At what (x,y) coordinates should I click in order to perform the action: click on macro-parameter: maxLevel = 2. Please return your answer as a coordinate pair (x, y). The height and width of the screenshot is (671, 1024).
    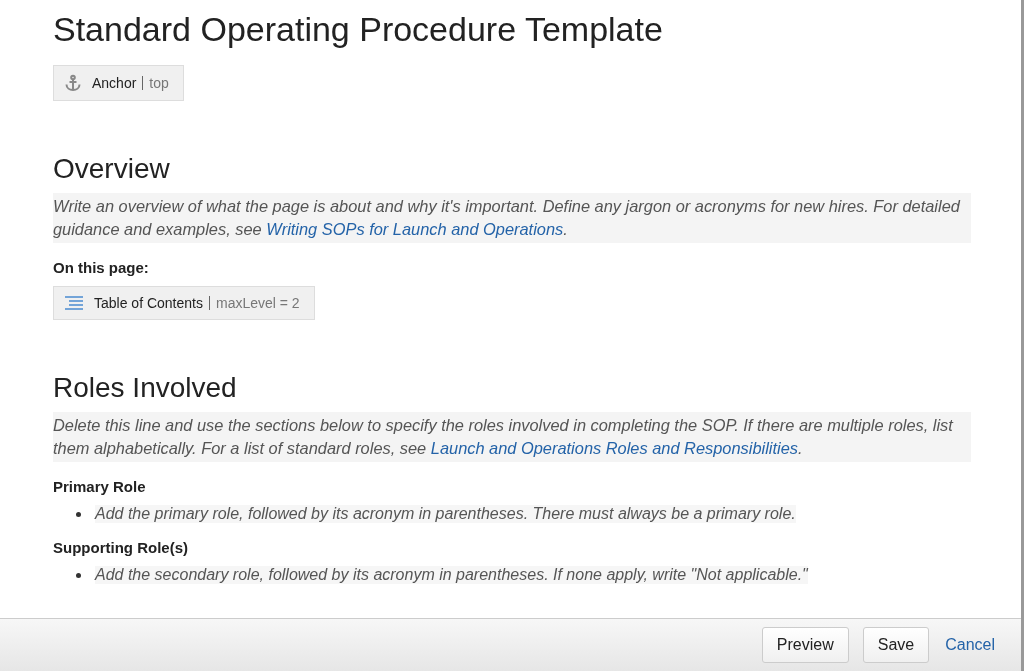
    Looking at the image, I should click on (257, 303).